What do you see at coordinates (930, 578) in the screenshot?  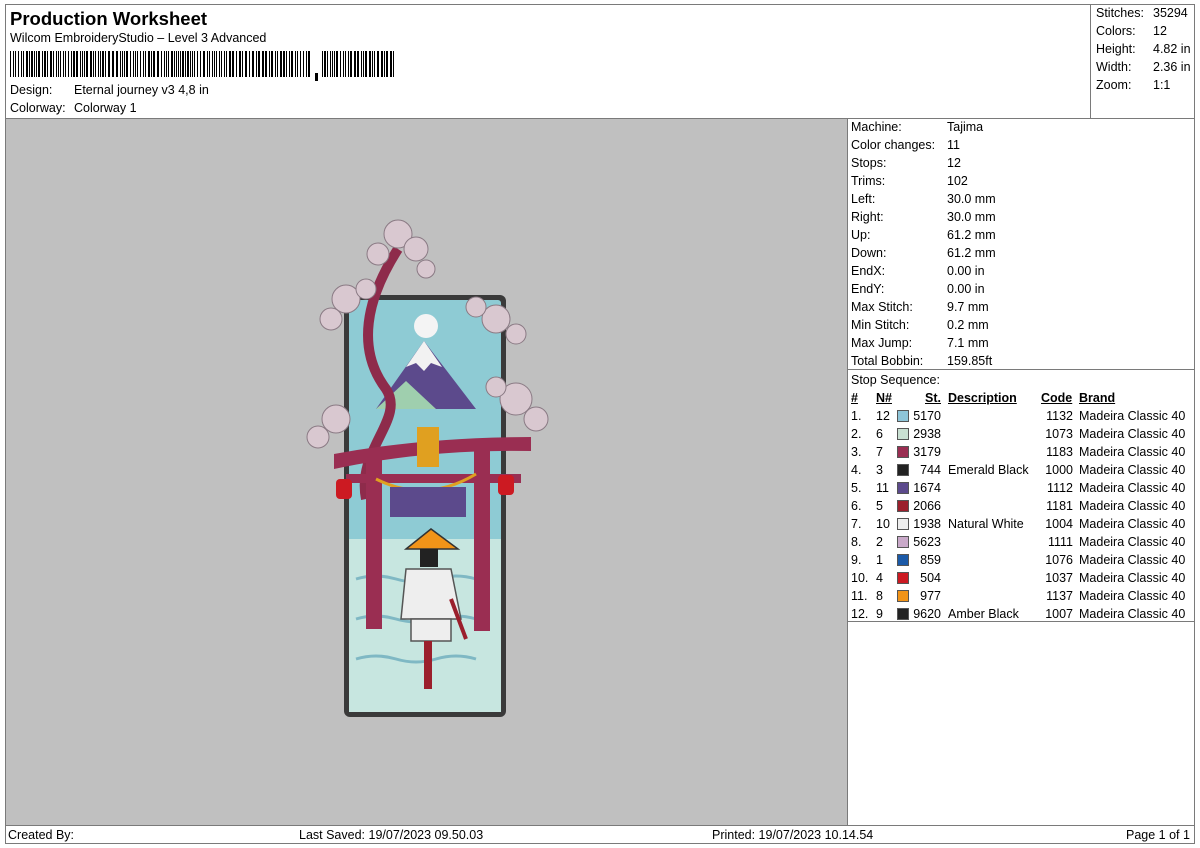 I see `row-stitches: 504` at bounding box center [930, 578].